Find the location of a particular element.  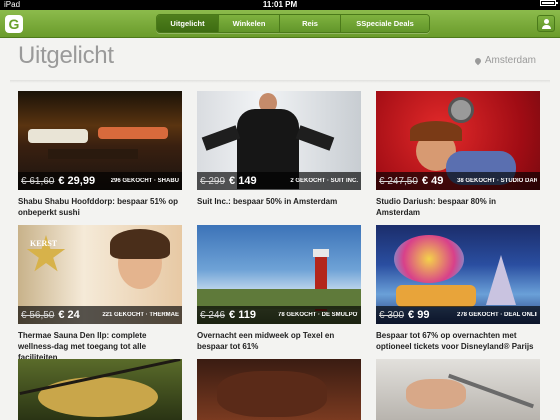

sold-count: 38 GEKOCHT · STUDIO DAR is located at coordinates (497, 181).